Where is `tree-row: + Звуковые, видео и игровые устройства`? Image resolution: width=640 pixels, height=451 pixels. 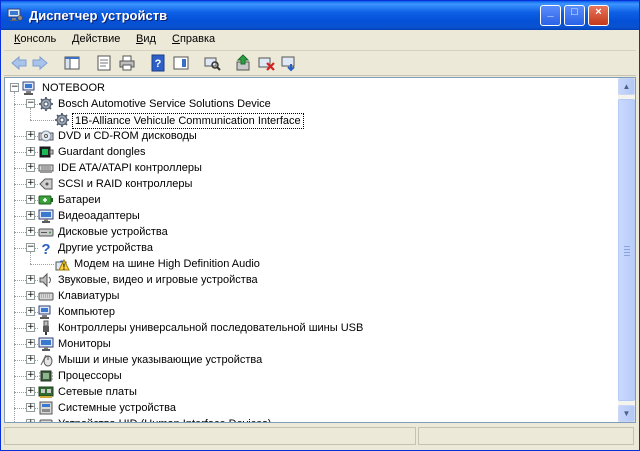 tree-row: + Звуковые, видео и игровые устройства is located at coordinates (310, 280).